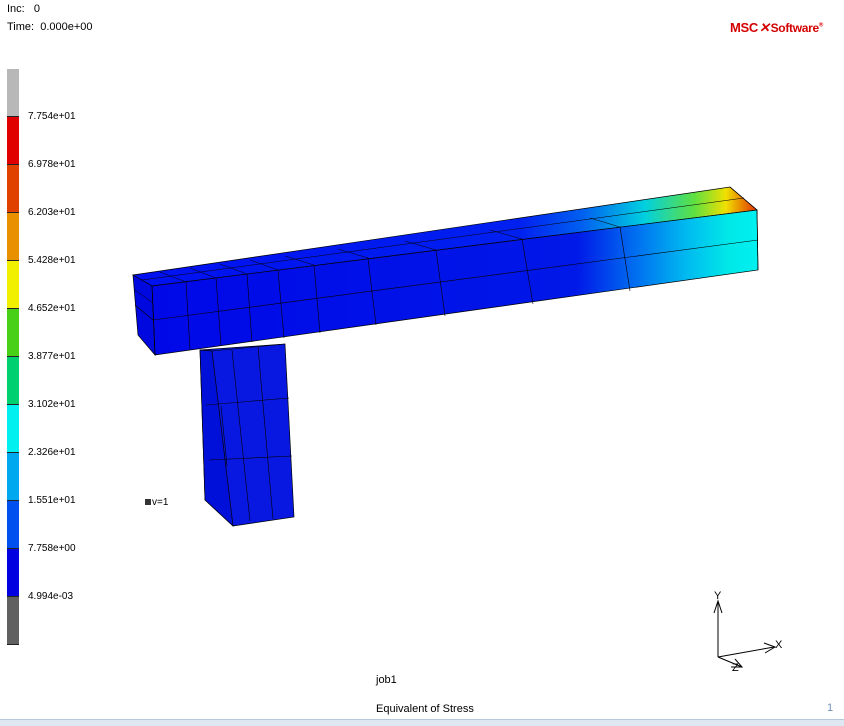 Image resolution: width=844 pixels, height=726 pixels. Describe the element at coordinates (148, 502) in the screenshot. I see `marker-box-icon` at that location.